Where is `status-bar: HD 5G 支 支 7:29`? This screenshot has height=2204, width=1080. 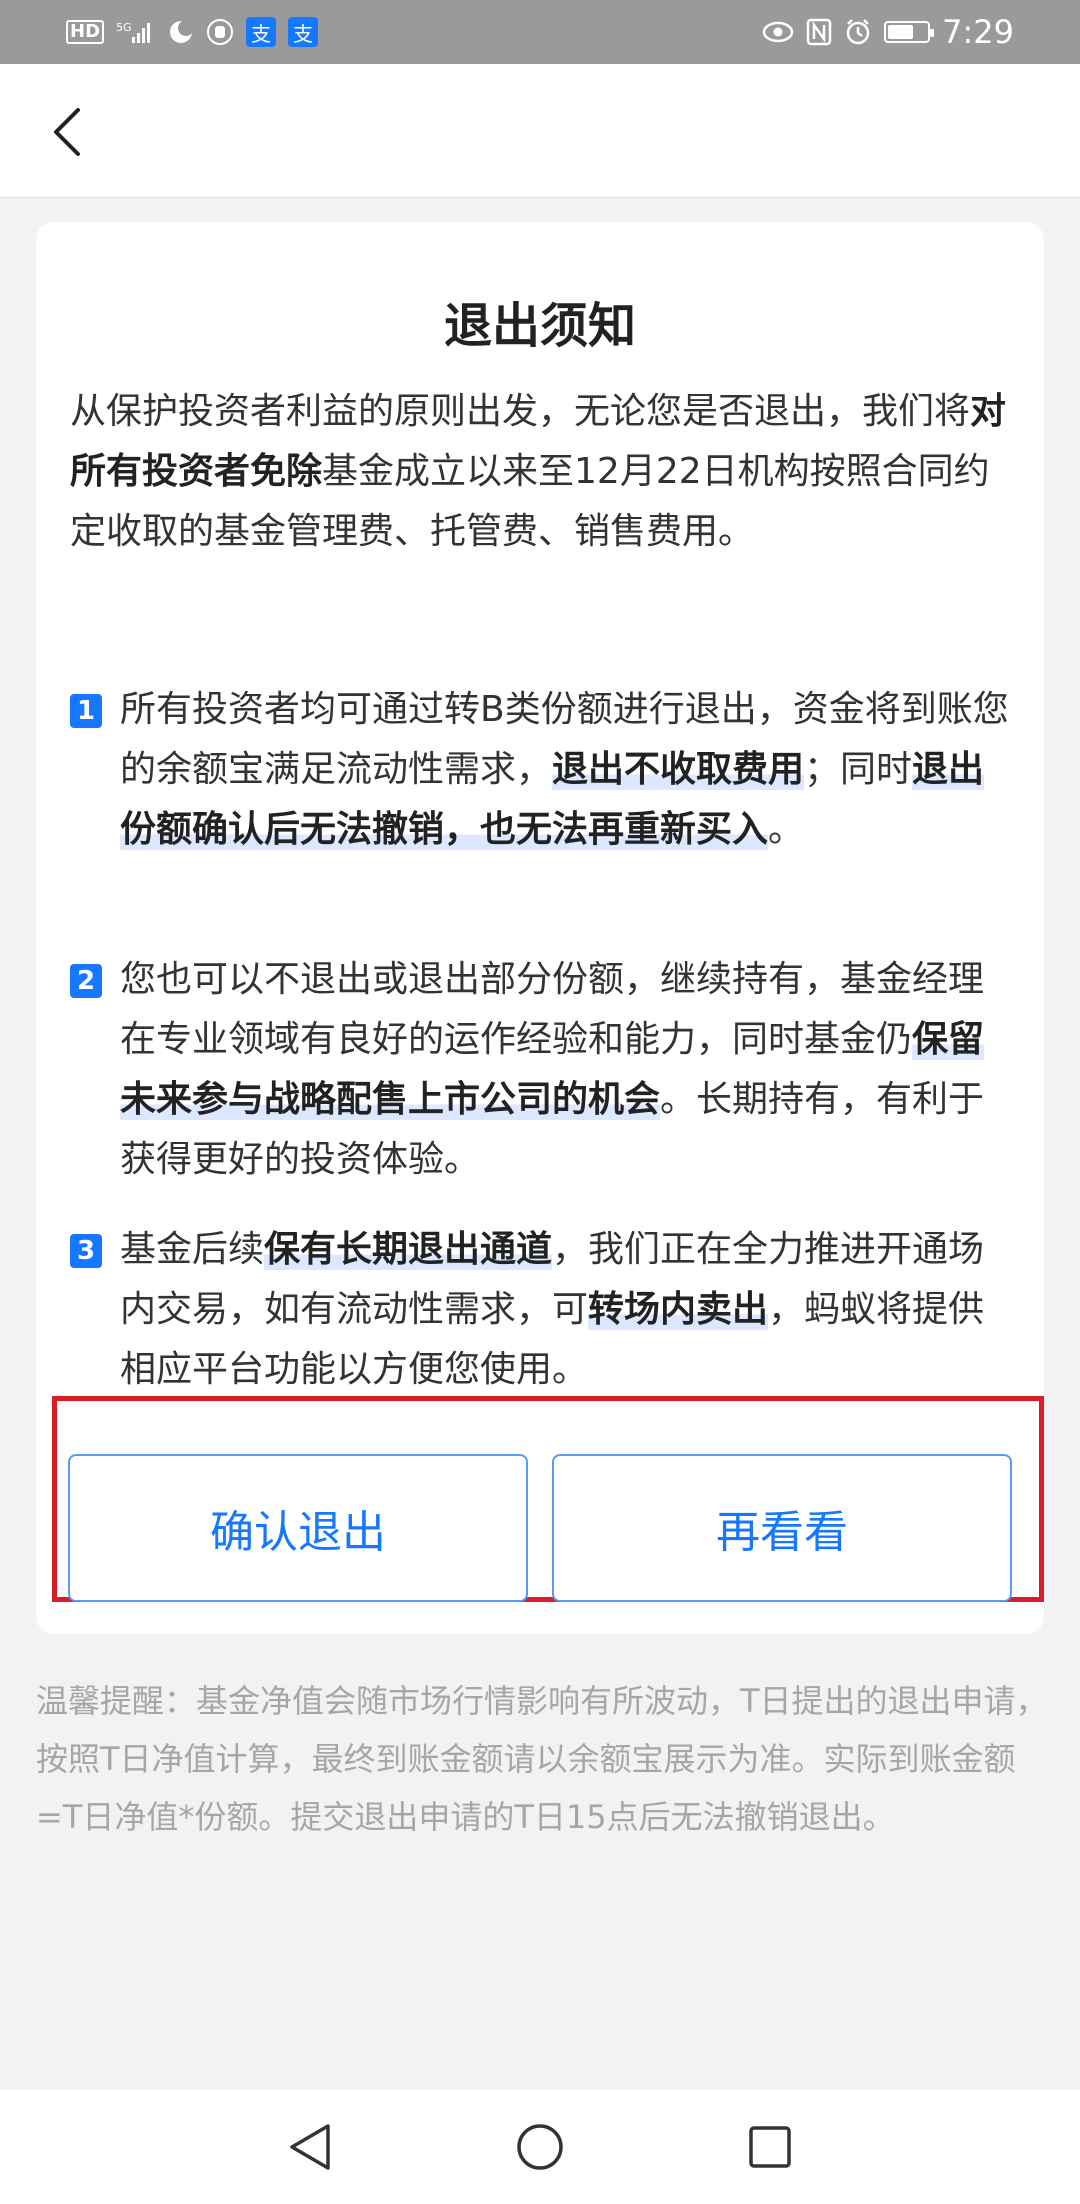
status-bar: HD 5G 支 支 7:29 is located at coordinates (540, 32).